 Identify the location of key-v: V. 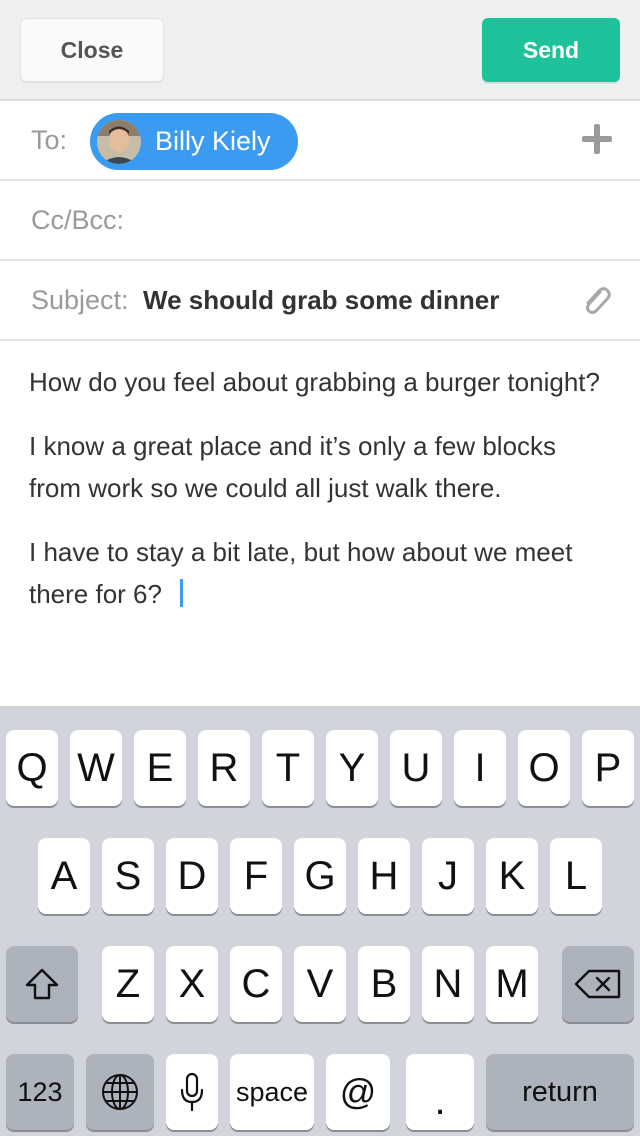
(320, 984).